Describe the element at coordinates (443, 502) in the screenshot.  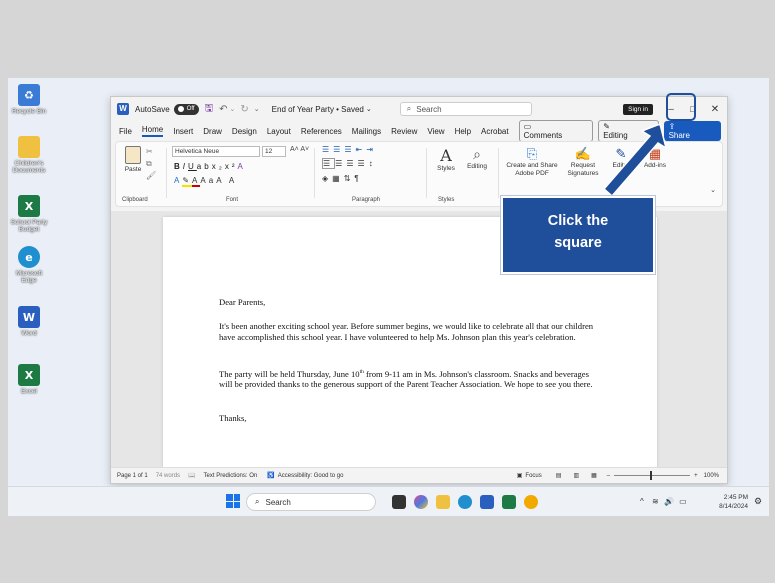
I see `file-explorer-icon` at that location.